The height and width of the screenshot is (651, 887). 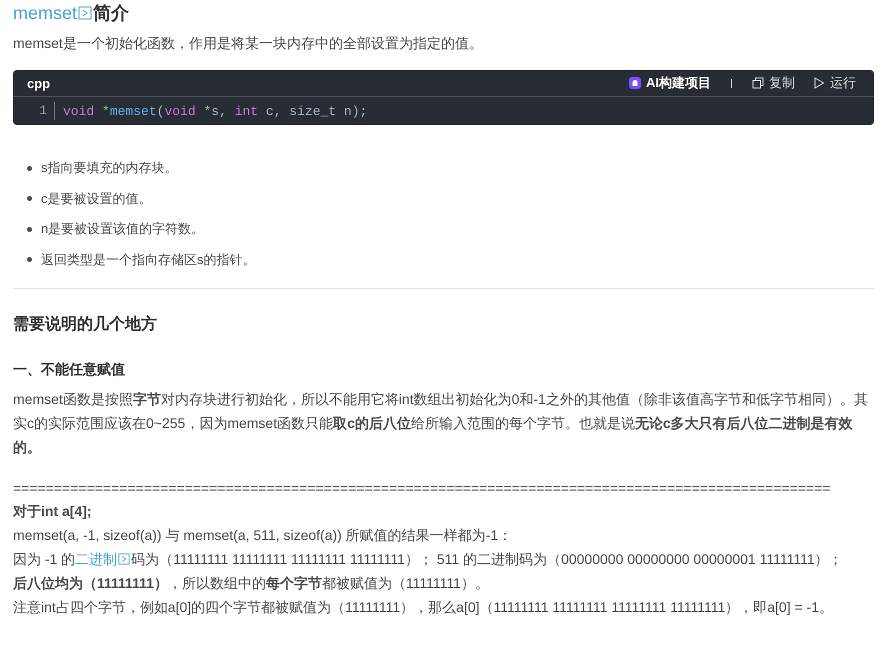 What do you see at coordinates (148, 259) in the screenshot?
I see `list-item-text: 返回类型是一个指向存储区s的指针。` at bounding box center [148, 259].